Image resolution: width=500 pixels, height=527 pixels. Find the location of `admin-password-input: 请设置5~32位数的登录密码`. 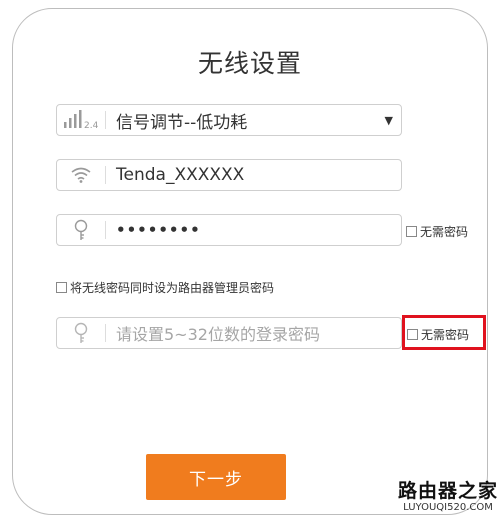

admin-password-input: 请设置5~32位数的登录密码 is located at coordinates (229, 333).